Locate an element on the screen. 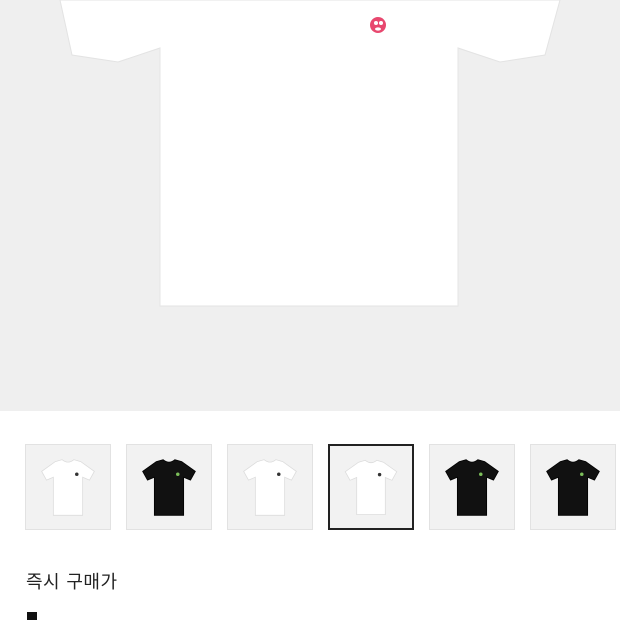 This screenshot has width=620, height=620. instant-buy-price-label: 즉시 구매가 is located at coordinates (72, 582).